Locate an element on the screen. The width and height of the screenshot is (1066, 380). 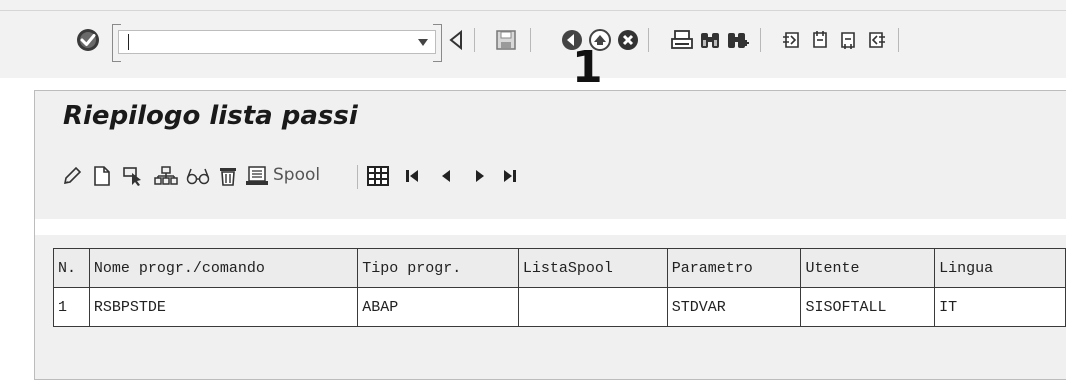
column-header-number: N. is located at coordinates (71, 268).